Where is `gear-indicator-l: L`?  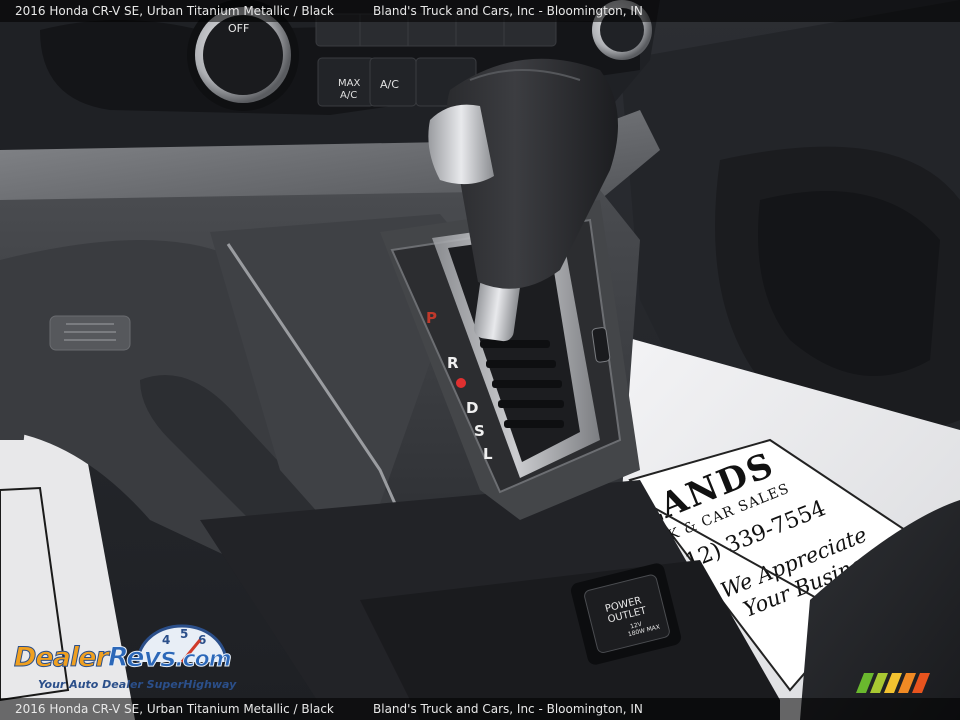
gear-indicator-l: L is located at coordinates (488, 454).